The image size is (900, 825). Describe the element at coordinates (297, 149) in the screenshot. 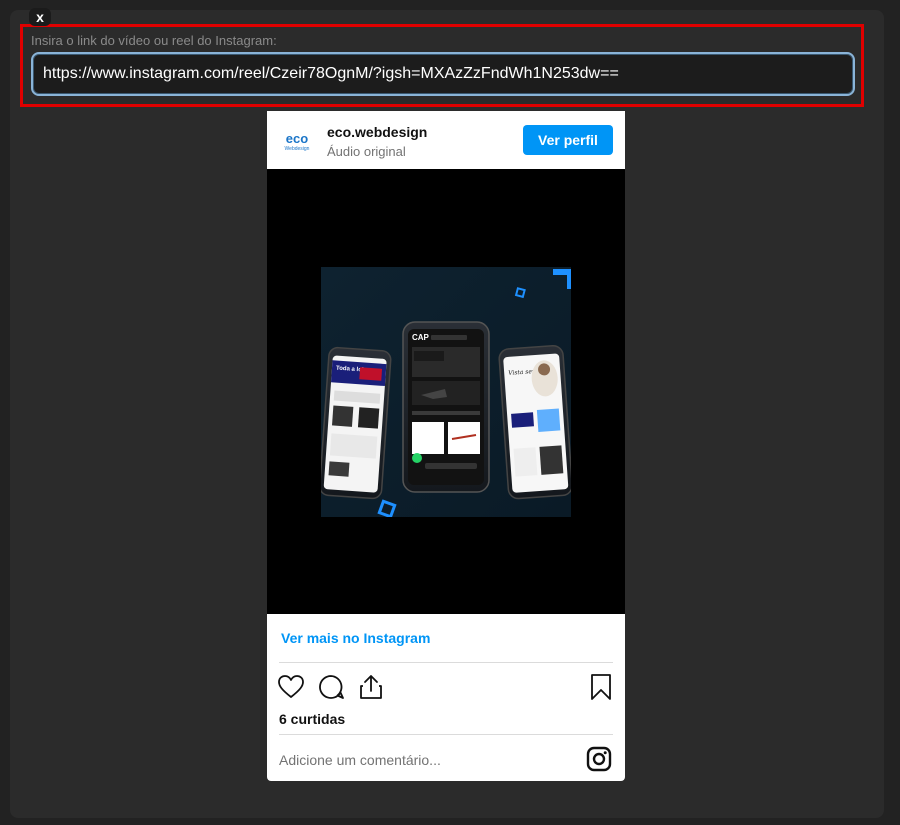

I see `svg-text: Webdesign` at that location.